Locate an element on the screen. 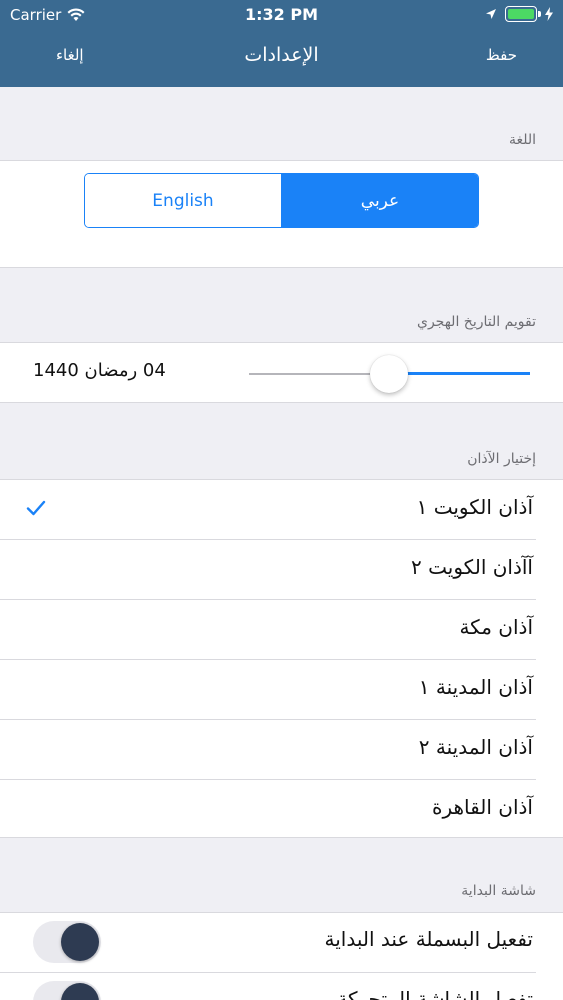 The height and width of the screenshot is (1000, 563). adhan-section-label: إختيار الآذان is located at coordinates (501, 459).